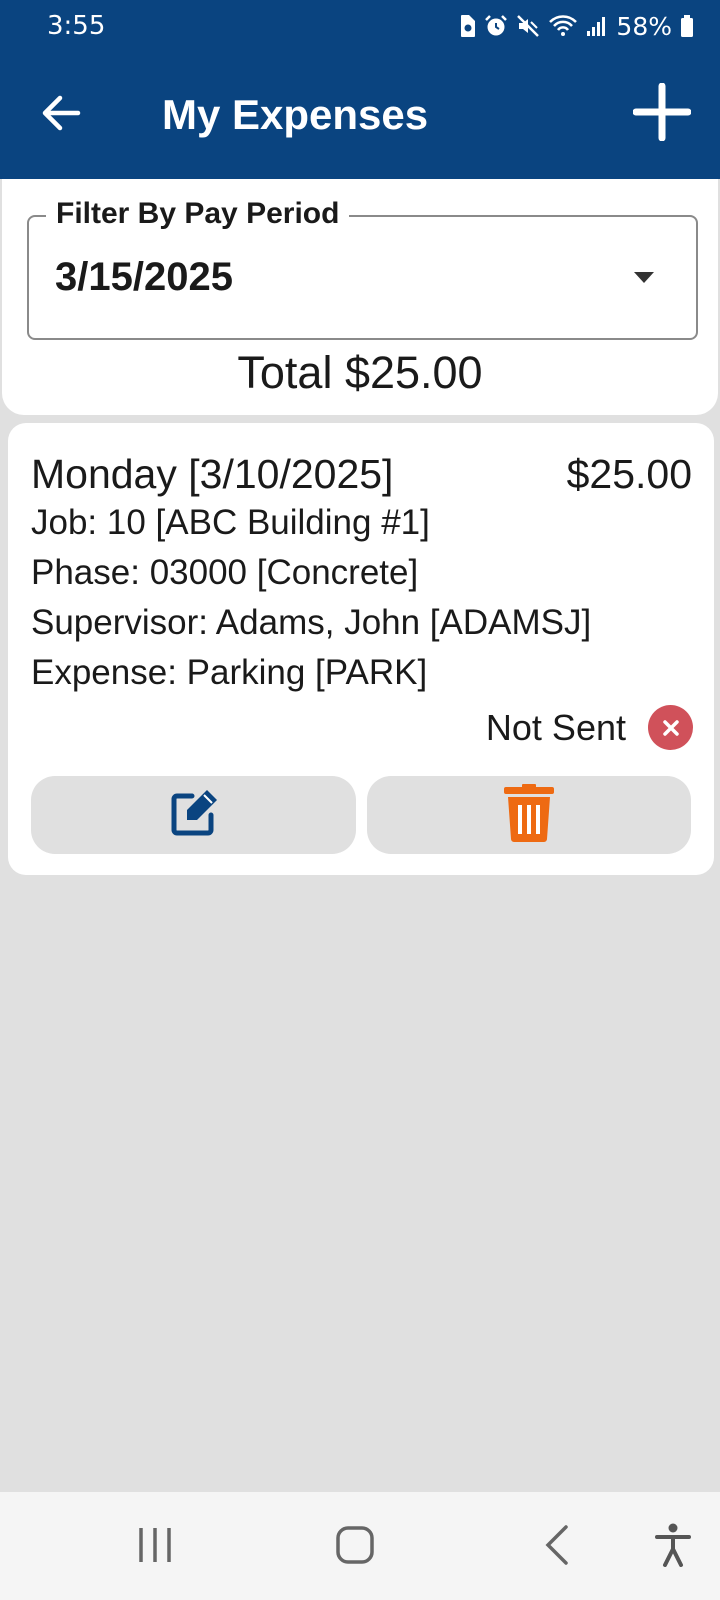 This screenshot has height=1600, width=720. What do you see at coordinates (229, 672) in the screenshot?
I see `expense-type: Expense: Parking [PARK]` at bounding box center [229, 672].